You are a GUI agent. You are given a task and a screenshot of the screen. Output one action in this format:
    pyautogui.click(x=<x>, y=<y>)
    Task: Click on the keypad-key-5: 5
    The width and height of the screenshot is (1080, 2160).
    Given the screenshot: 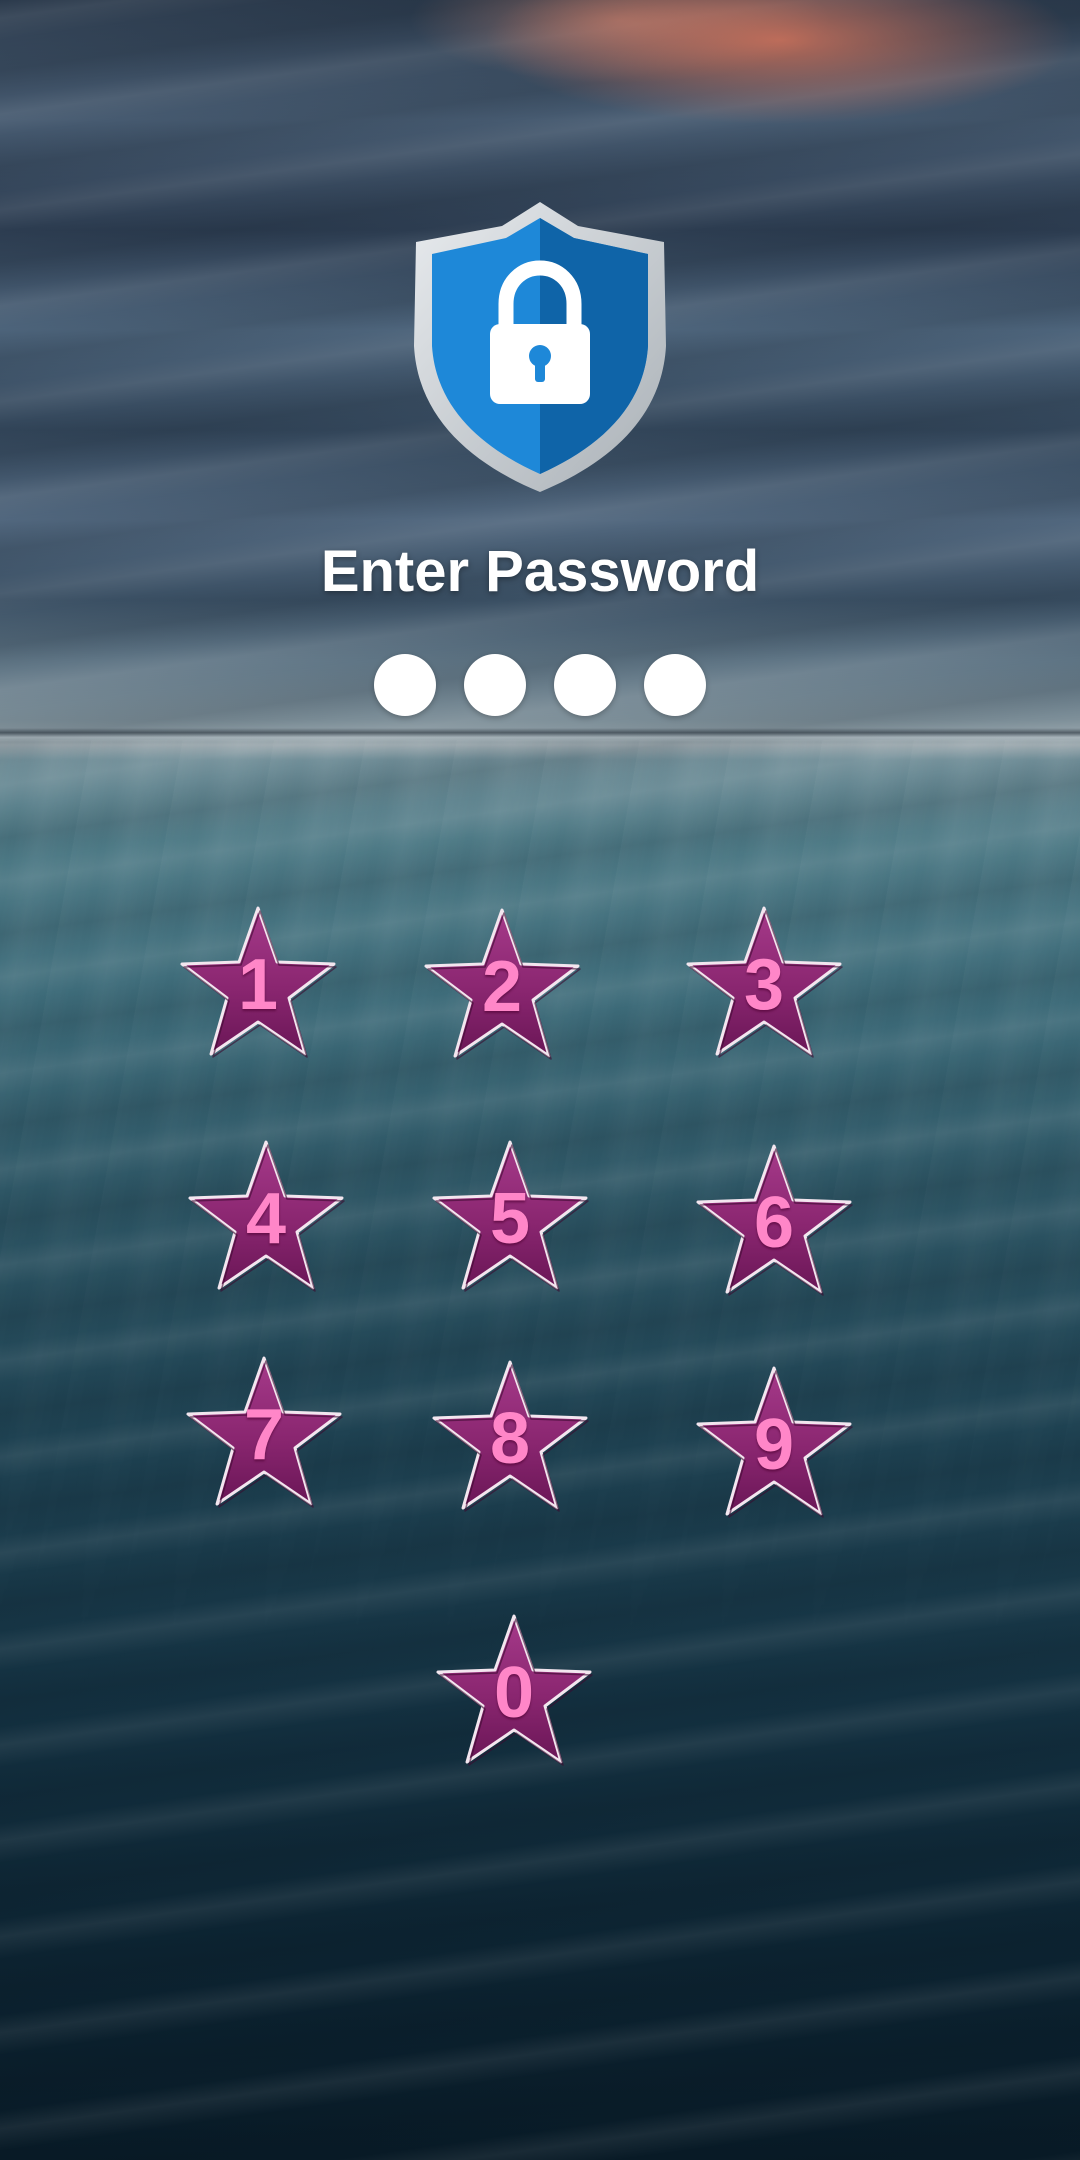 What is the action you would take?
    pyautogui.click(x=510, y=1218)
    